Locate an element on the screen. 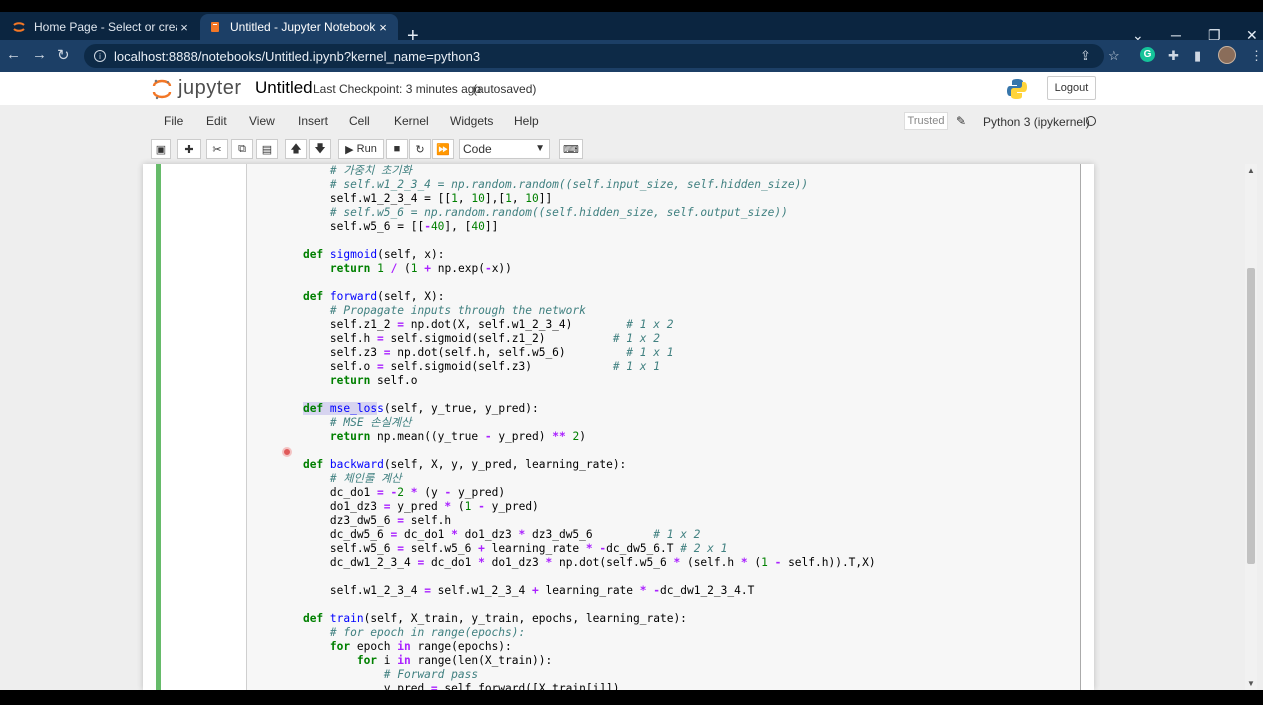  jupyter-logo-icon is located at coordinates (162, 89).